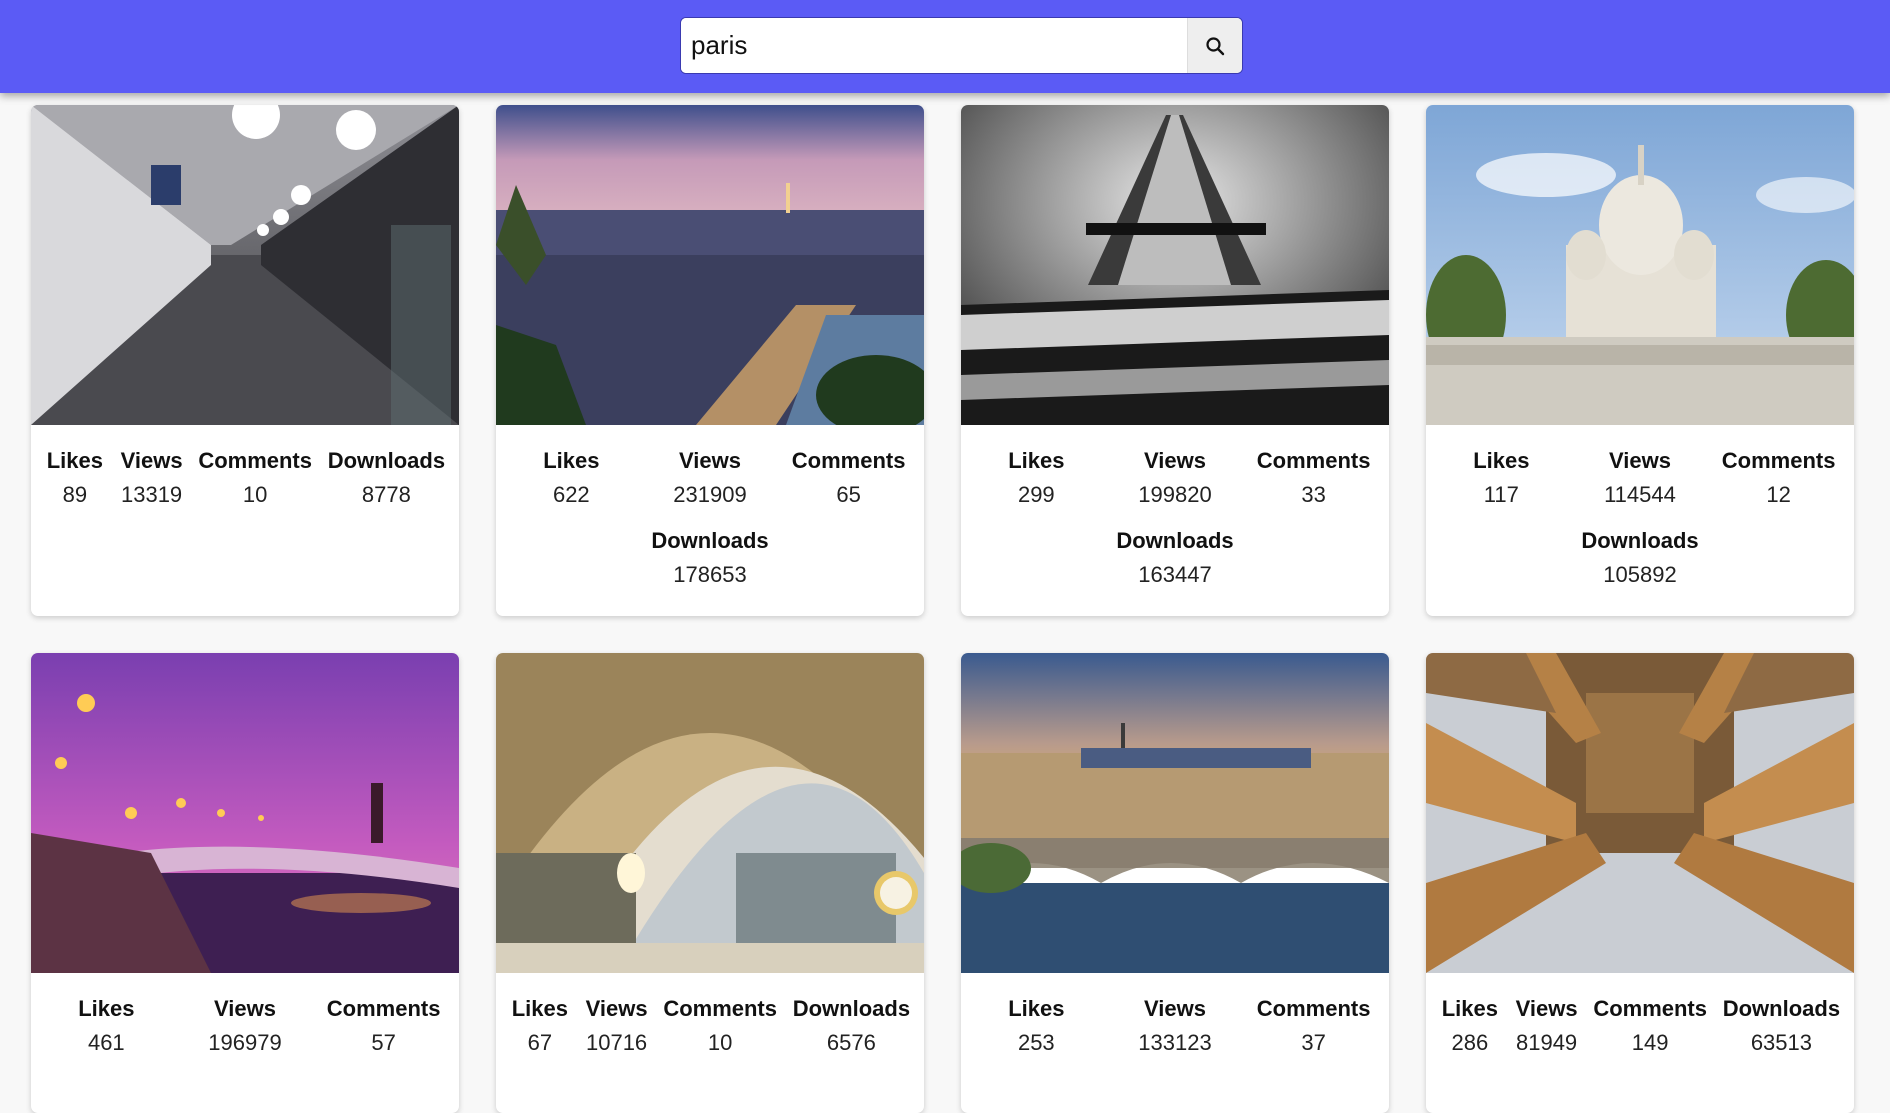 The height and width of the screenshot is (1113, 1890). What do you see at coordinates (1501, 494) in the screenshot?
I see `likes-count: 117` at bounding box center [1501, 494].